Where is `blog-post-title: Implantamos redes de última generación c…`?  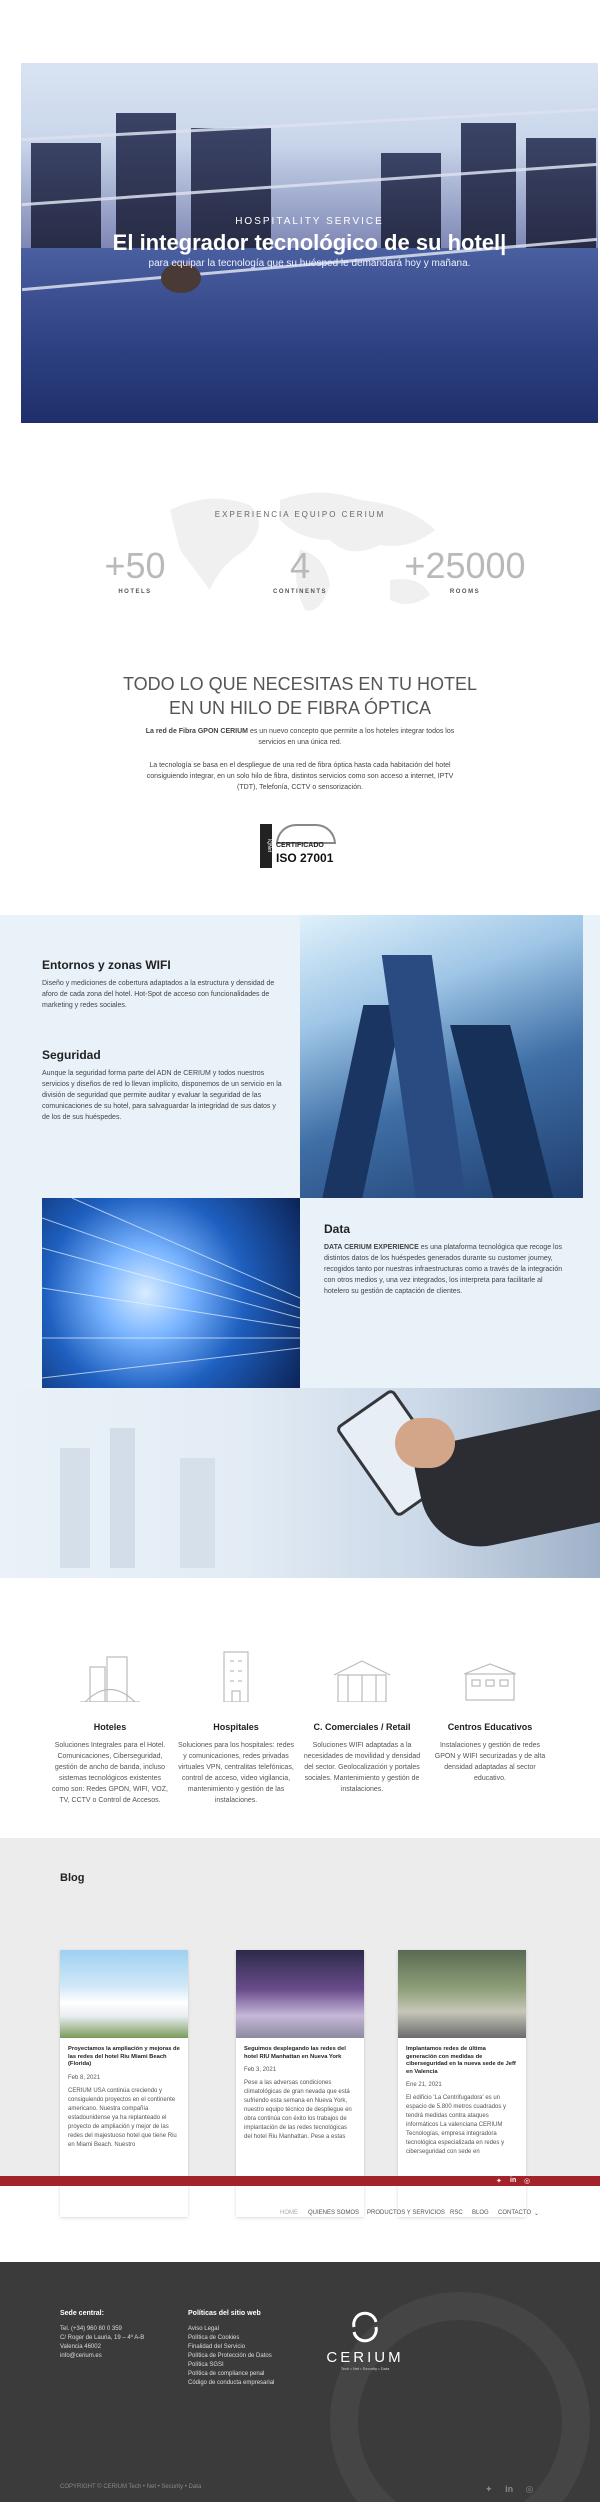 blog-post-title: Implantamos redes de última generación c… is located at coordinates (462, 2057).